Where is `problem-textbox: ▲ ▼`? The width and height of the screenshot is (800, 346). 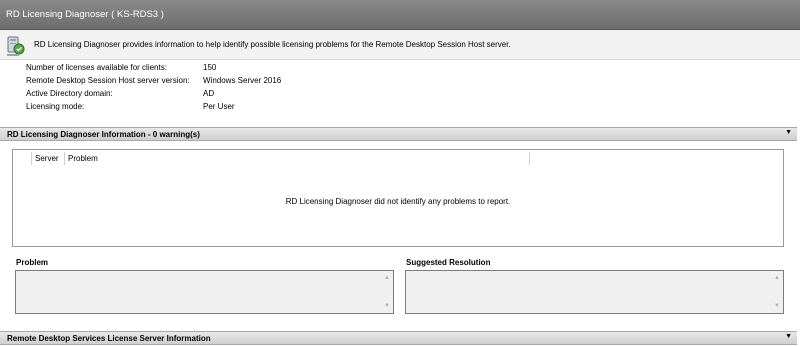
problem-textbox: ▲ ▼ is located at coordinates (204, 292).